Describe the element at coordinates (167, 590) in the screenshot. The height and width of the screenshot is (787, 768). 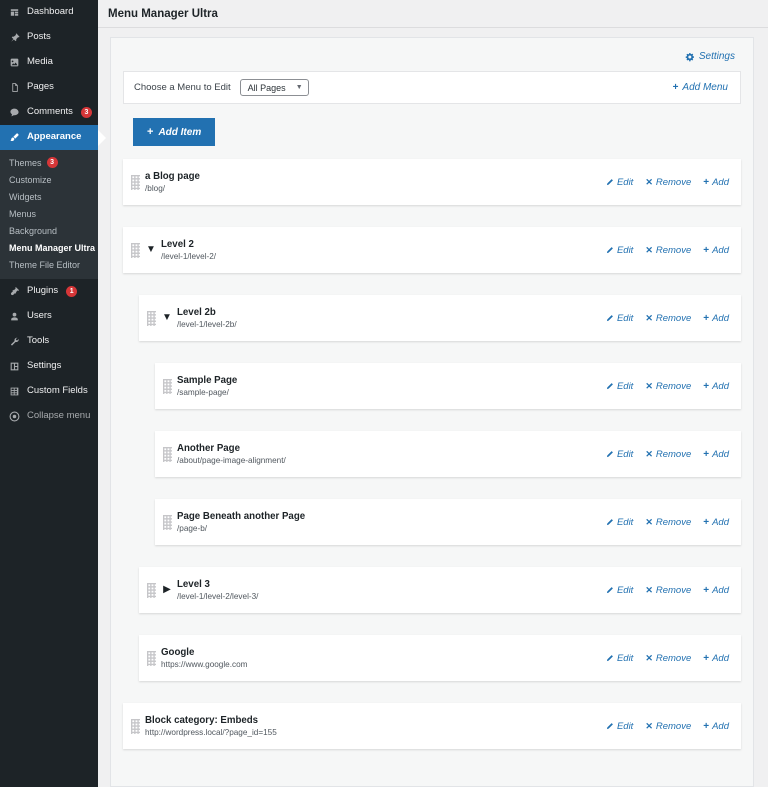
I see `chevron-right-icon: ▶` at that location.